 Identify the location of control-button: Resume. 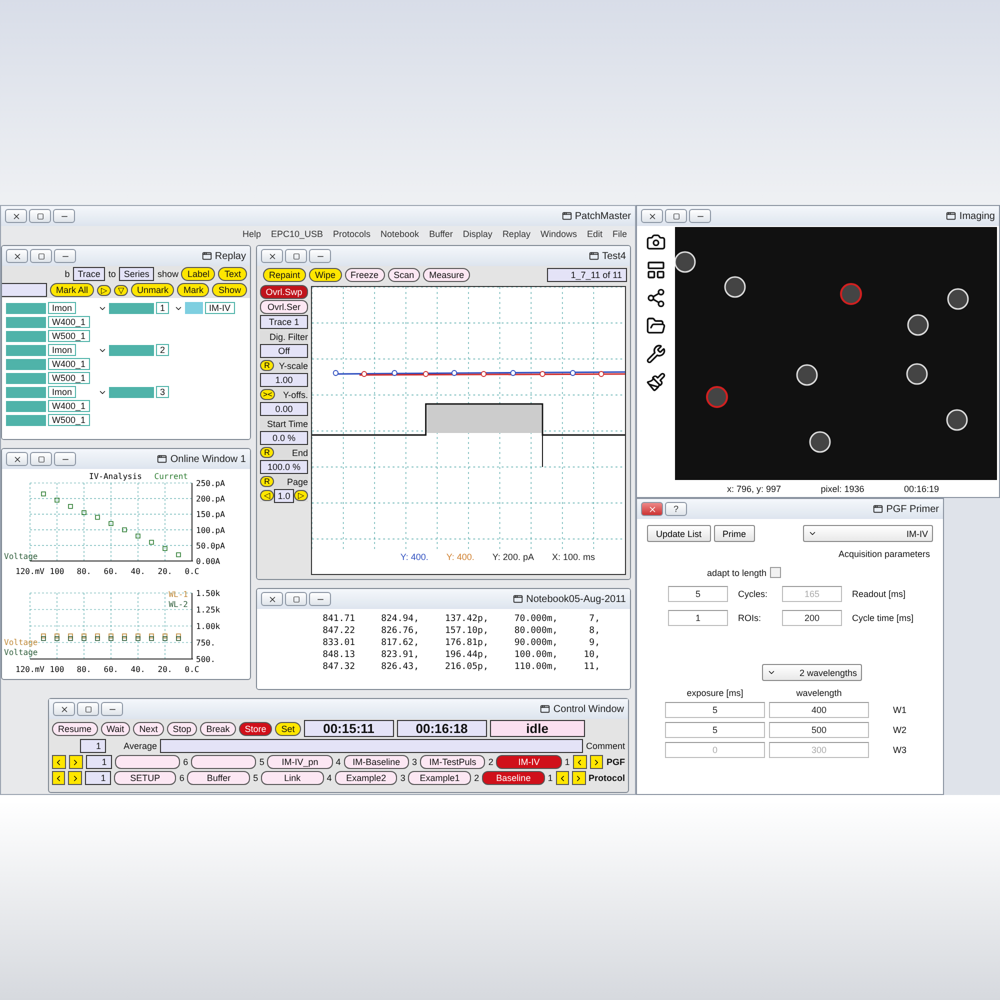
(75, 729).